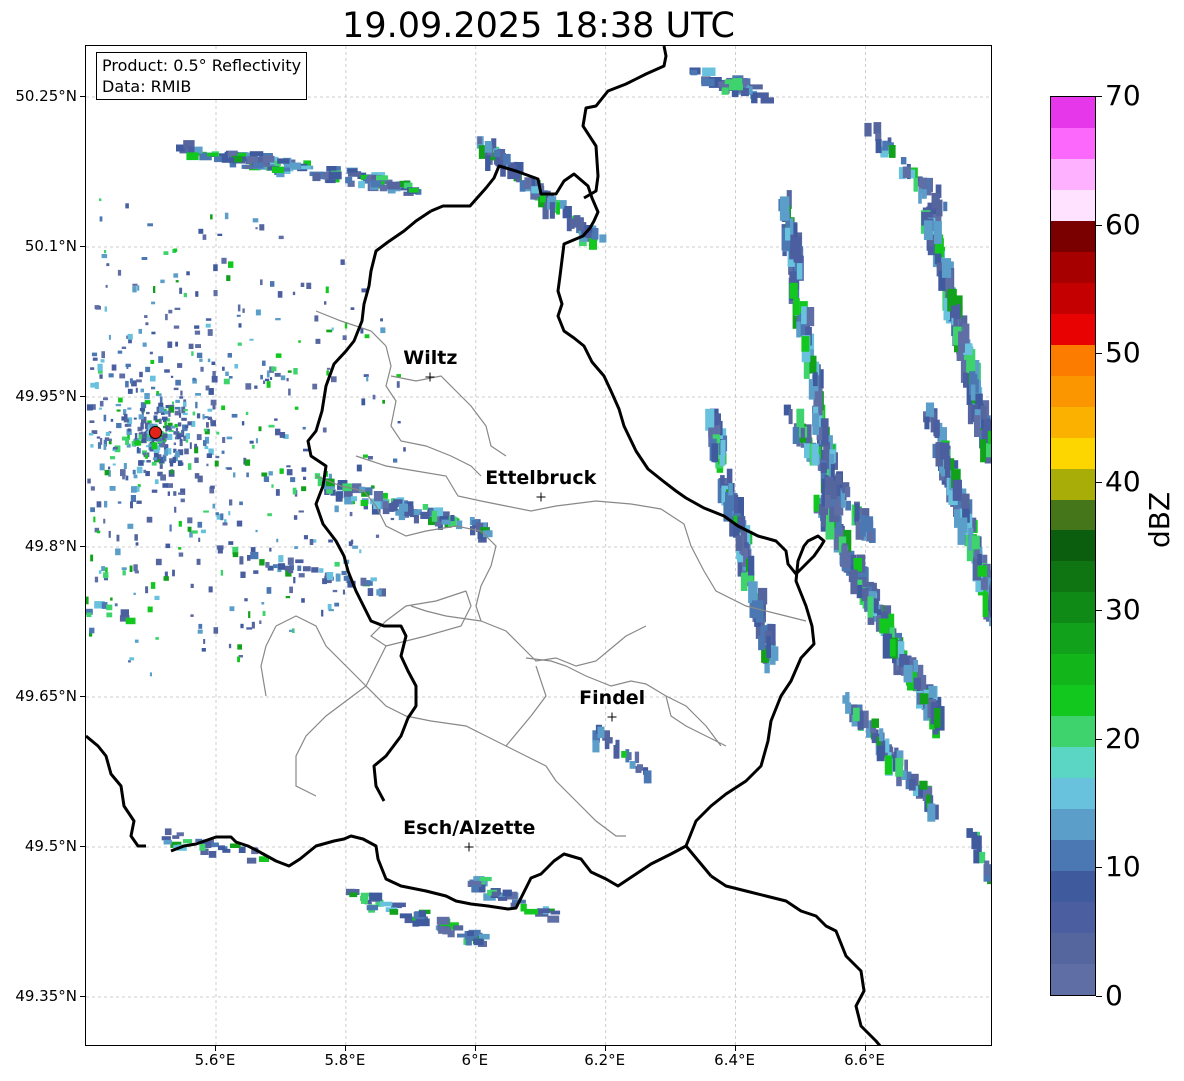 The width and height of the screenshot is (1184, 1081). Describe the element at coordinates (538, 26) in the screenshot. I see `map-title: 19.09.2025 18:38 UTC` at that location.